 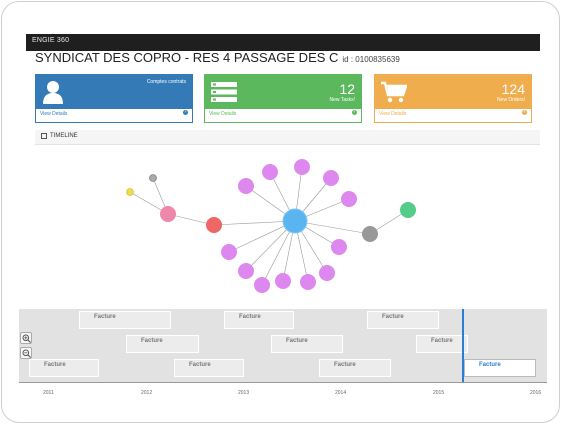 What do you see at coordinates (168, 214) in the screenshot?
I see `graph-node-pink` at bounding box center [168, 214].